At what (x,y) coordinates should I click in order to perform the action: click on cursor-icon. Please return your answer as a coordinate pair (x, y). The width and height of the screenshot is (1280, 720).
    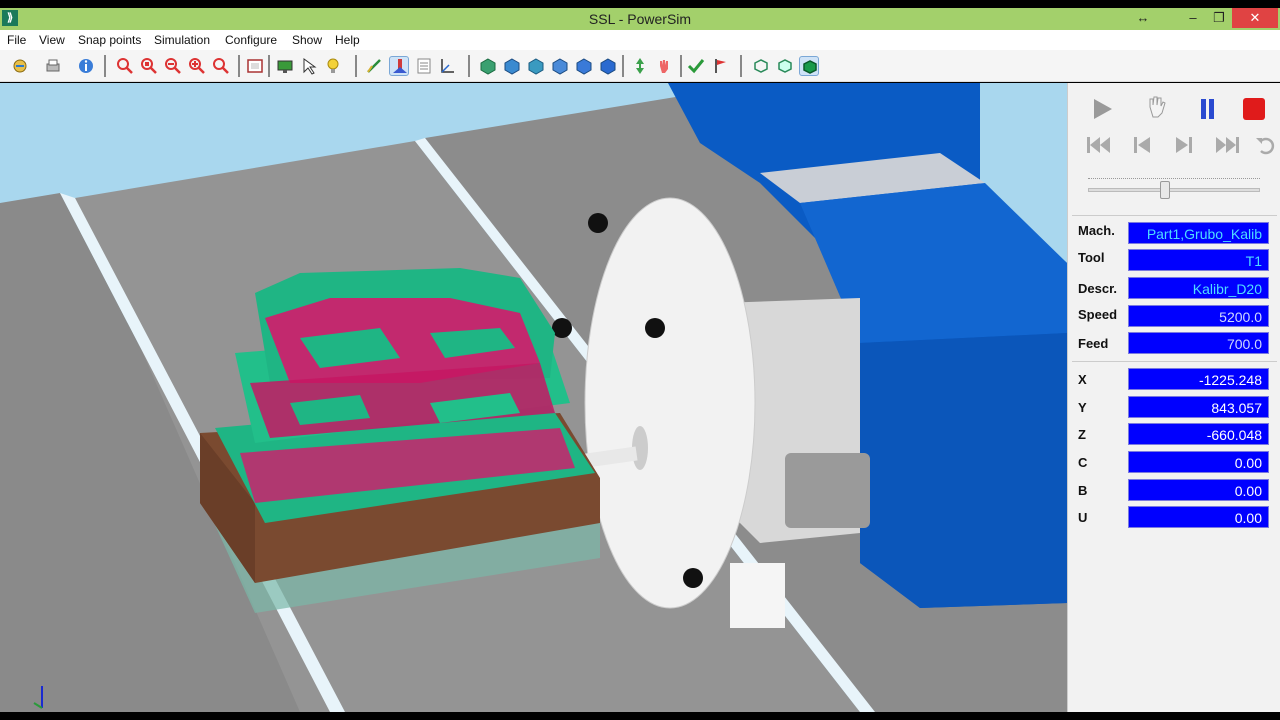
    Looking at the image, I should click on (309, 66).